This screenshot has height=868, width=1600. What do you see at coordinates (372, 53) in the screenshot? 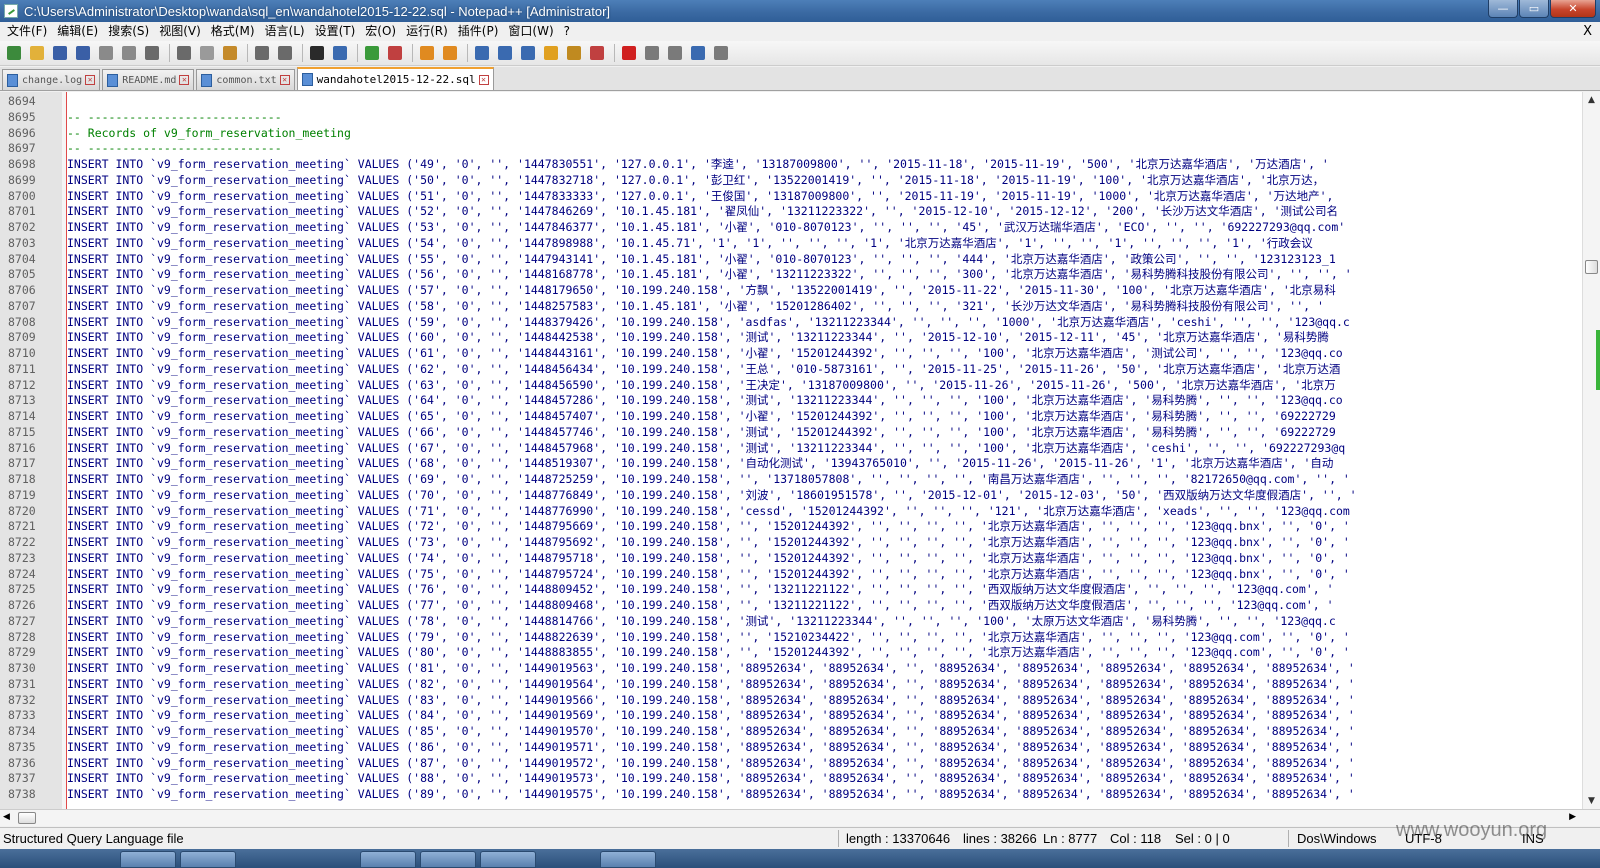
I see `zoom-in-icon` at bounding box center [372, 53].